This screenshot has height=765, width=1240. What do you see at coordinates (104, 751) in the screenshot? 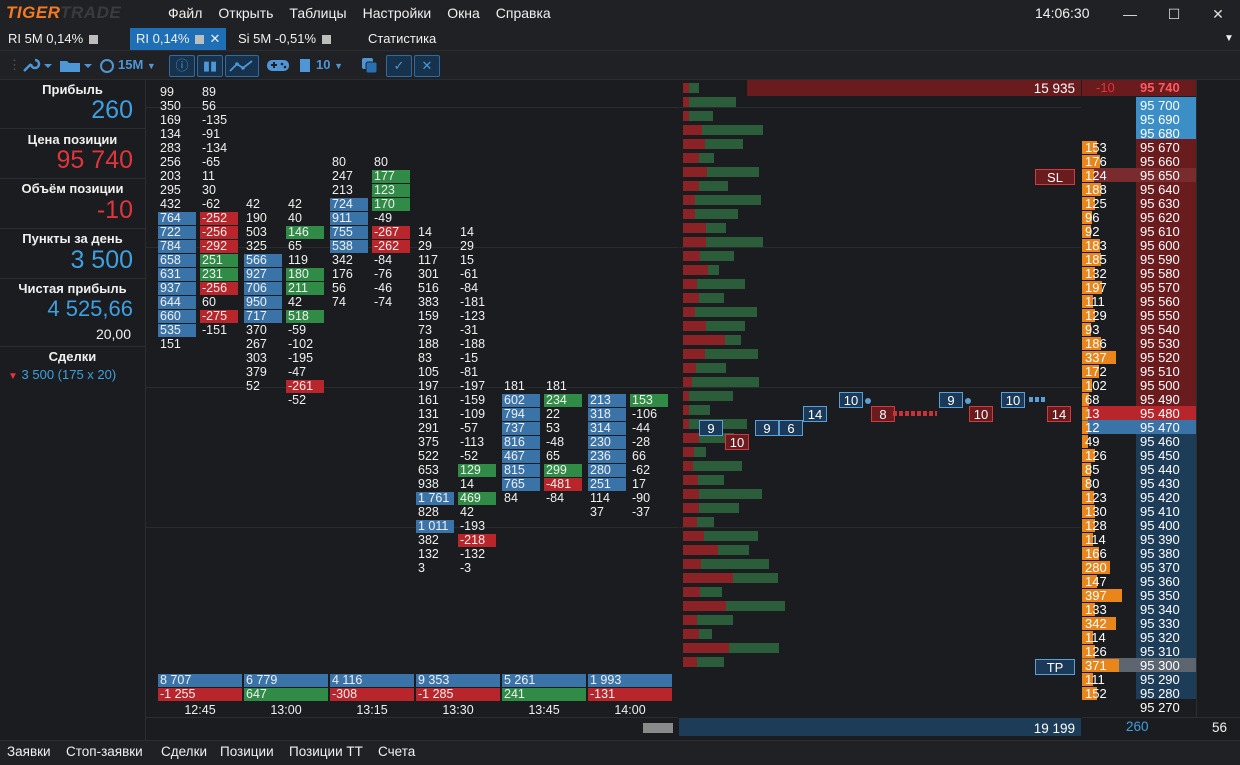
I see `tab-stop-orders: Стоп-заявки` at bounding box center [104, 751].